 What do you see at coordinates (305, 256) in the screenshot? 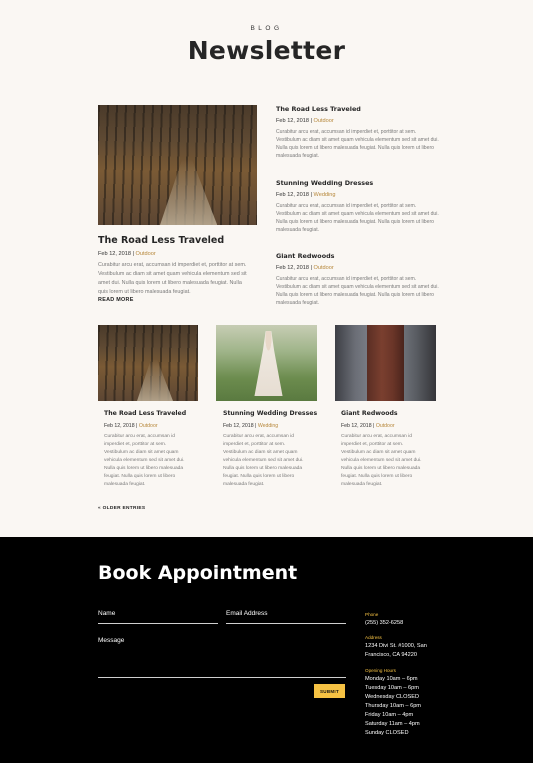
I see `side-post-title: Giant Redwoods` at bounding box center [305, 256].